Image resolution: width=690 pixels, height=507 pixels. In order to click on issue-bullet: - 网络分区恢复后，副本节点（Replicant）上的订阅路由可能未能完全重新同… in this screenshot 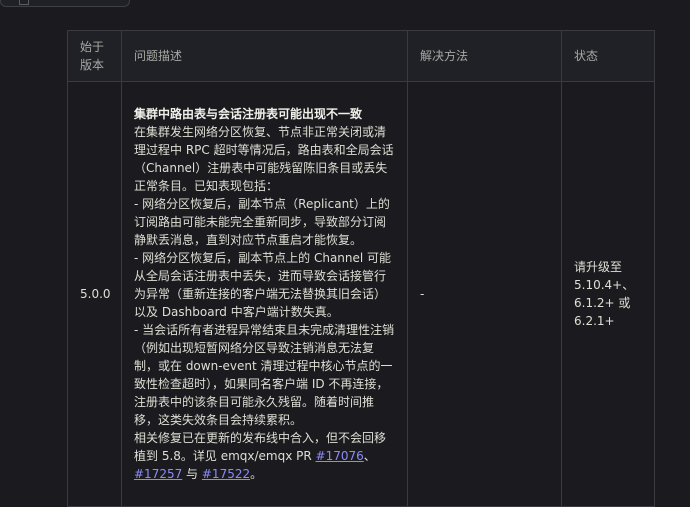, I will do `click(262, 222)`.